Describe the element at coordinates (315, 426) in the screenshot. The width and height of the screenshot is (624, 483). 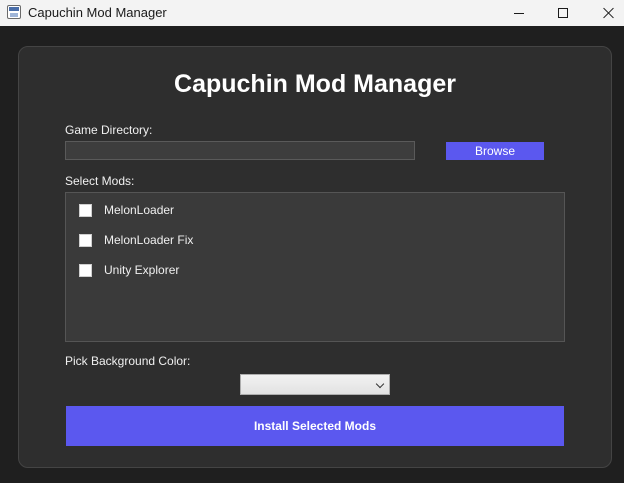
I see `install-button: Install Selected Mods` at that location.